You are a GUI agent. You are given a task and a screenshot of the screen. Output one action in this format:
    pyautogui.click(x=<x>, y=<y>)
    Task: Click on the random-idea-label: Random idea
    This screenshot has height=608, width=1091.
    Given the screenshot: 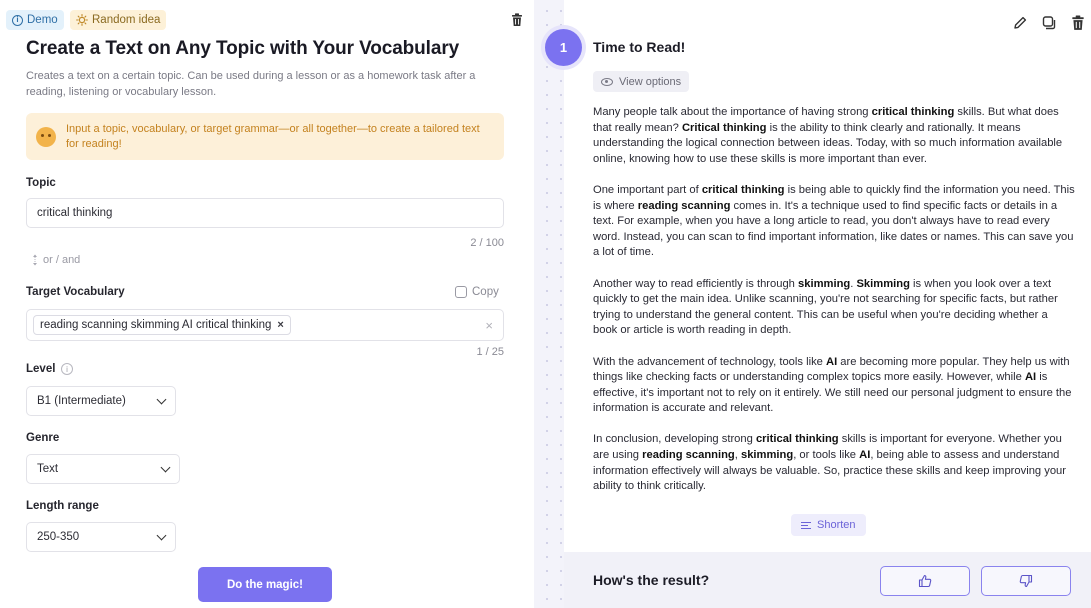 What is the action you would take?
    pyautogui.click(x=126, y=20)
    